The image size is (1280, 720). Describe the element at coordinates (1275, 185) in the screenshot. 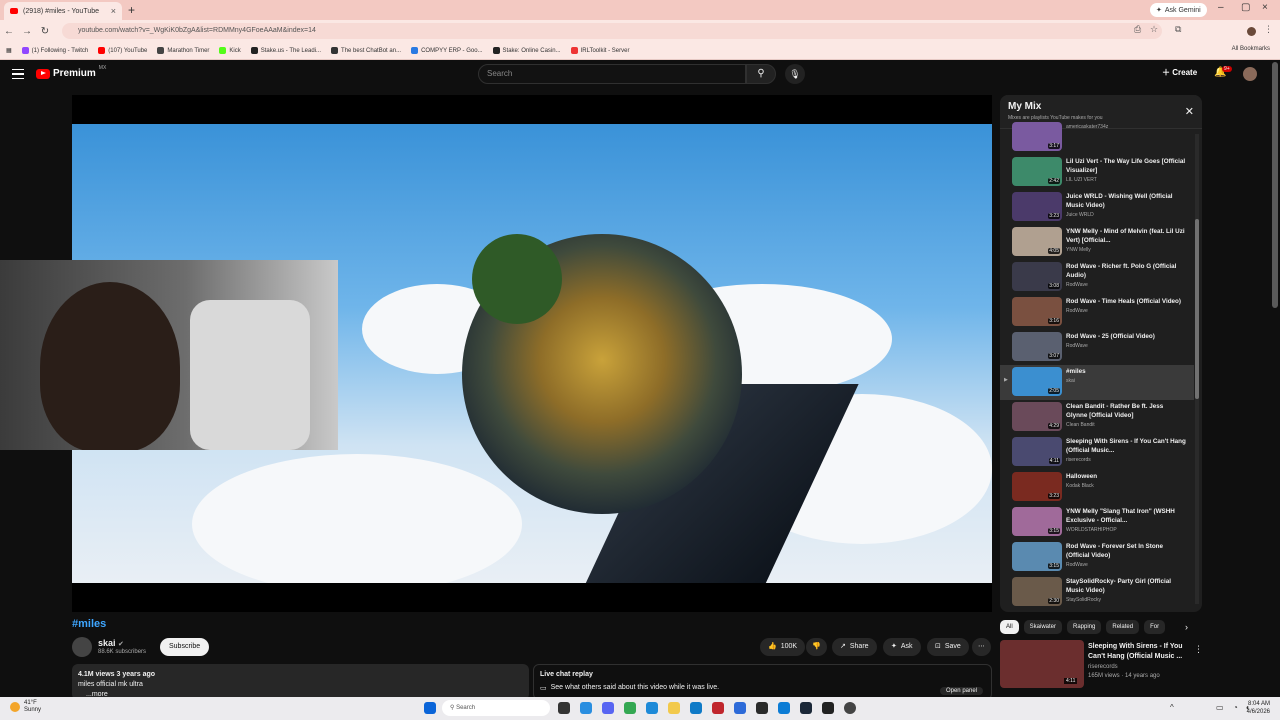

I see `page-scrollbar` at that location.